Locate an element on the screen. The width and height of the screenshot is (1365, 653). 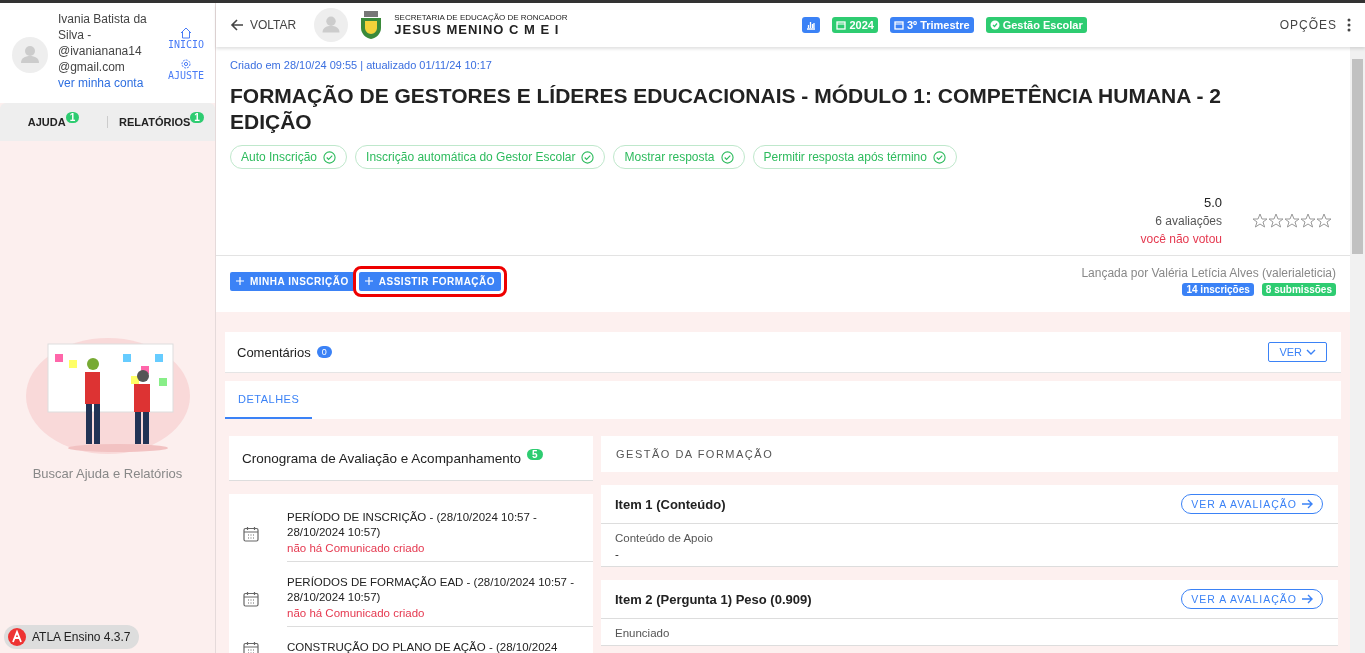
settings-link: AJUSTE is located at coordinates (186, 69).